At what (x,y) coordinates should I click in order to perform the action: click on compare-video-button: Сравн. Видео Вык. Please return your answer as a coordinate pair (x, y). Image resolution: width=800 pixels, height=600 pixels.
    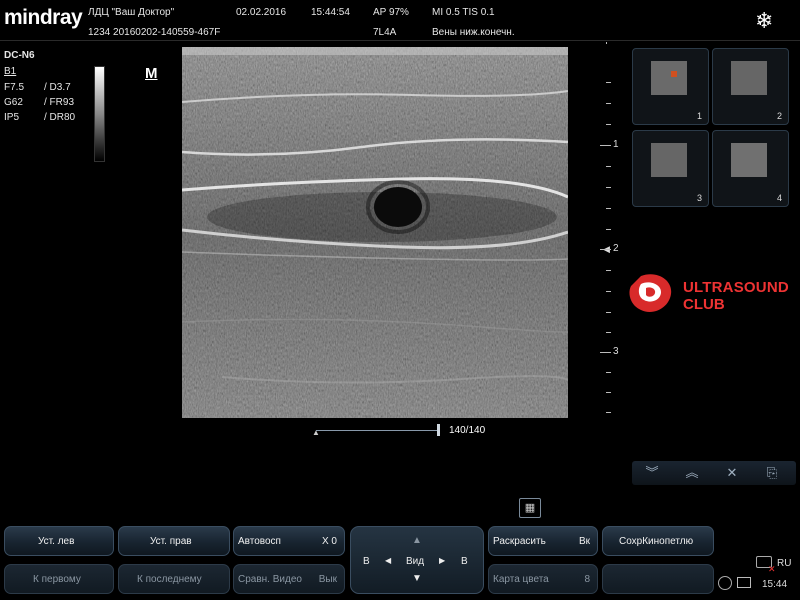
    Looking at the image, I should click on (289, 579).